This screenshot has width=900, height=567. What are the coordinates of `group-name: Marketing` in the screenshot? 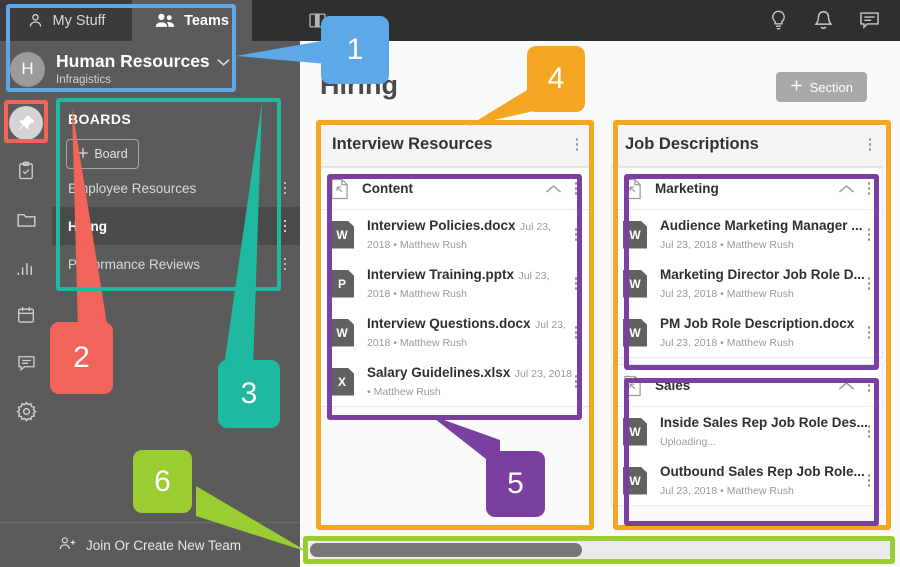 It's located at (687, 188).